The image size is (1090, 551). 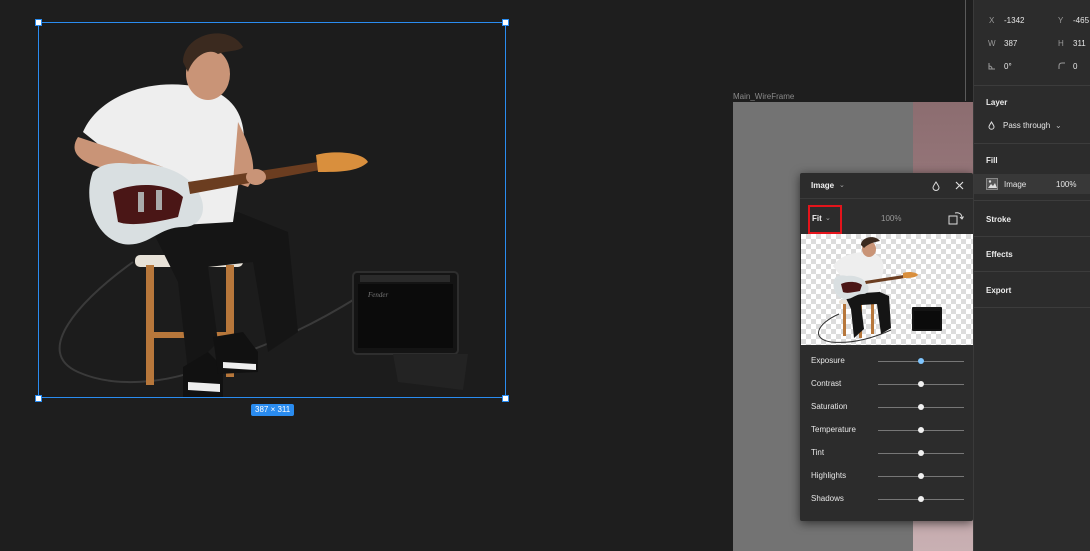 What do you see at coordinates (965, 50) in the screenshot?
I see `frame-guide-line` at bounding box center [965, 50].